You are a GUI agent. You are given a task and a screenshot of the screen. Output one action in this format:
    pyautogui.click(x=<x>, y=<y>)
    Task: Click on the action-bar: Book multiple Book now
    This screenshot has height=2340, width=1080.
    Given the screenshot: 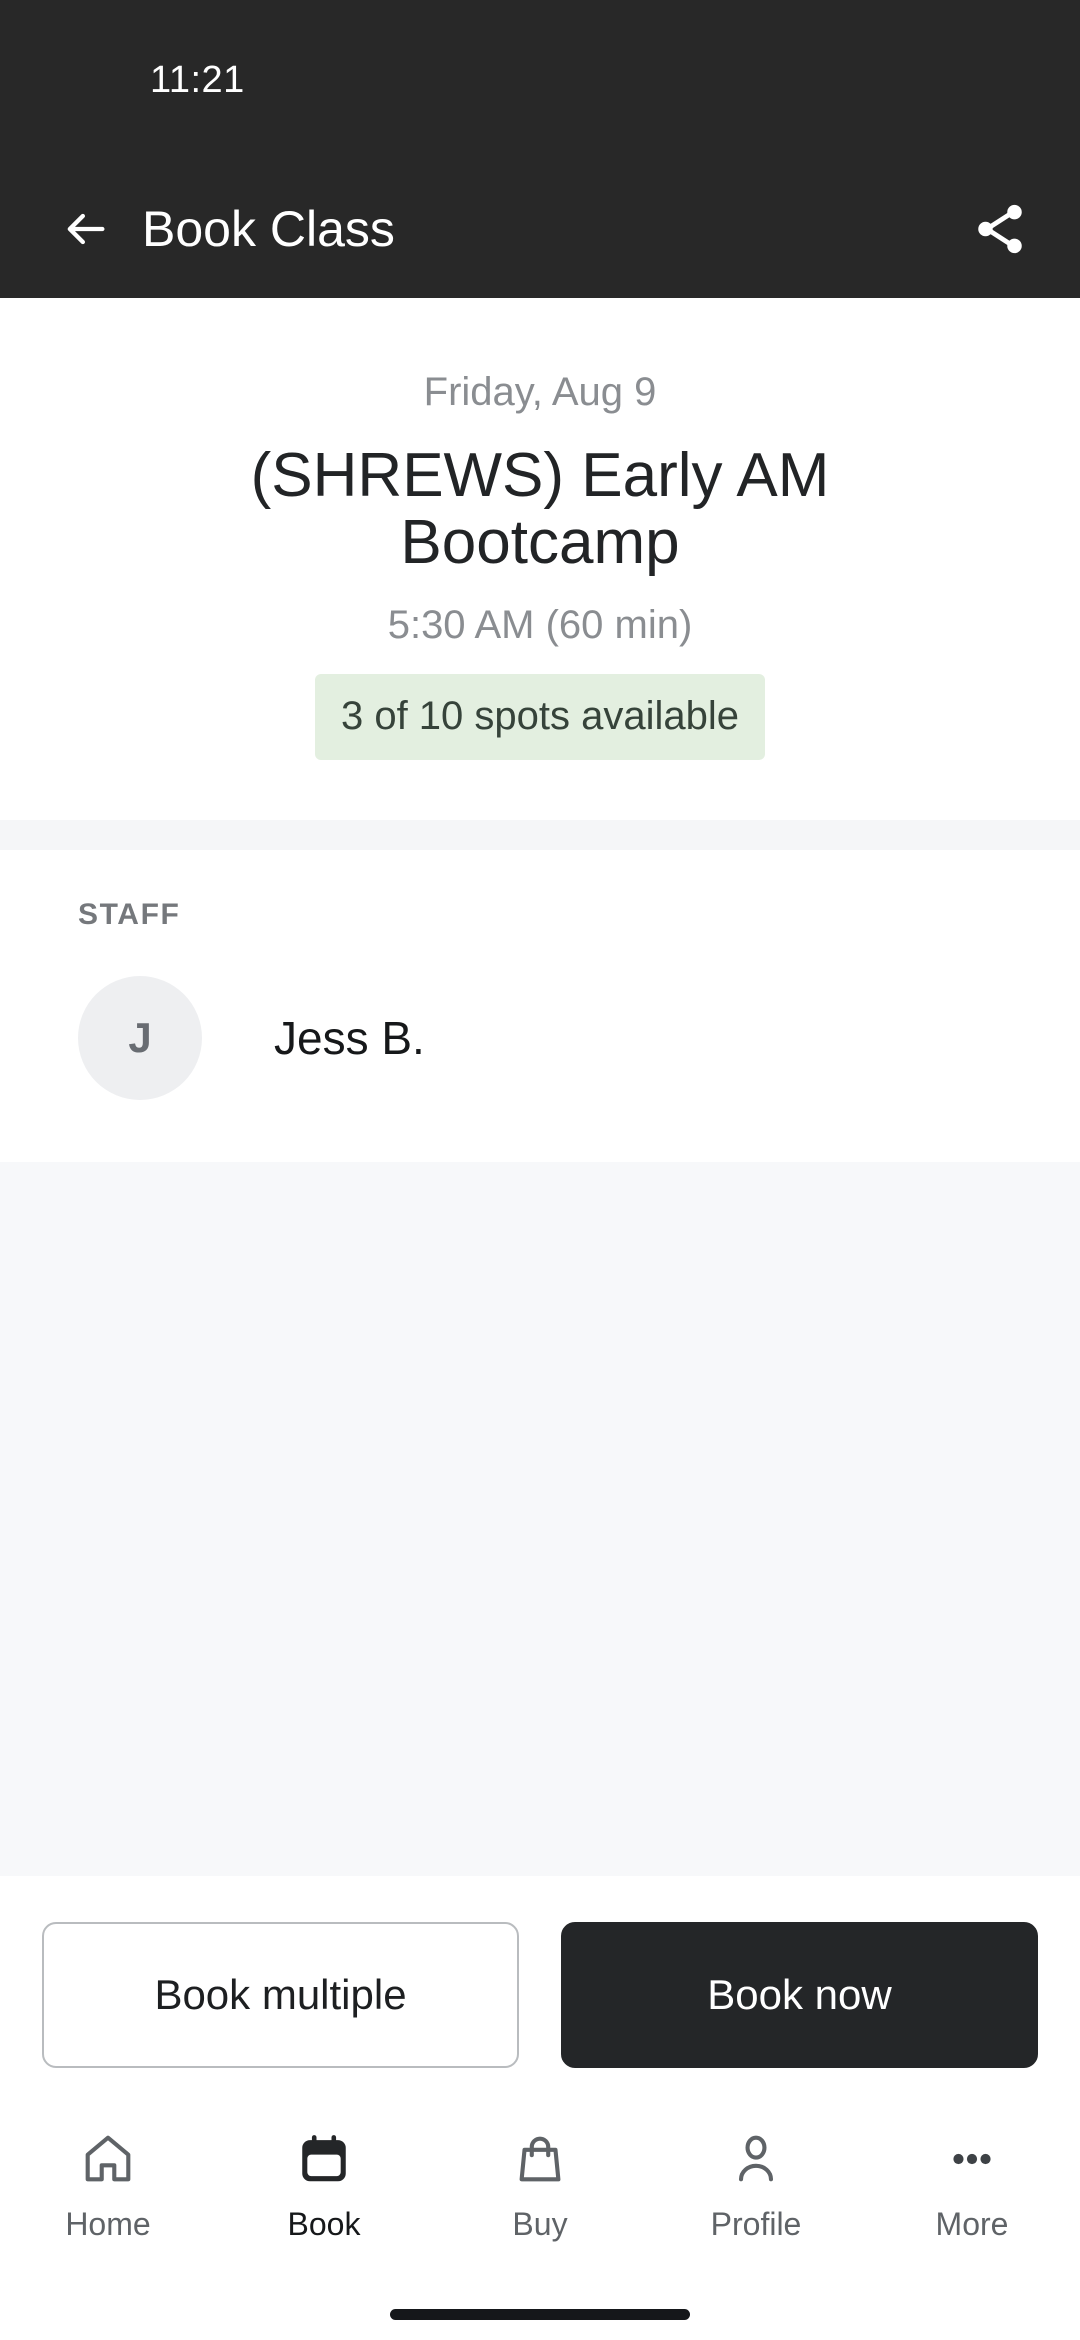 What is the action you would take?
    pyautogui.click(x=540, y=1992)
    